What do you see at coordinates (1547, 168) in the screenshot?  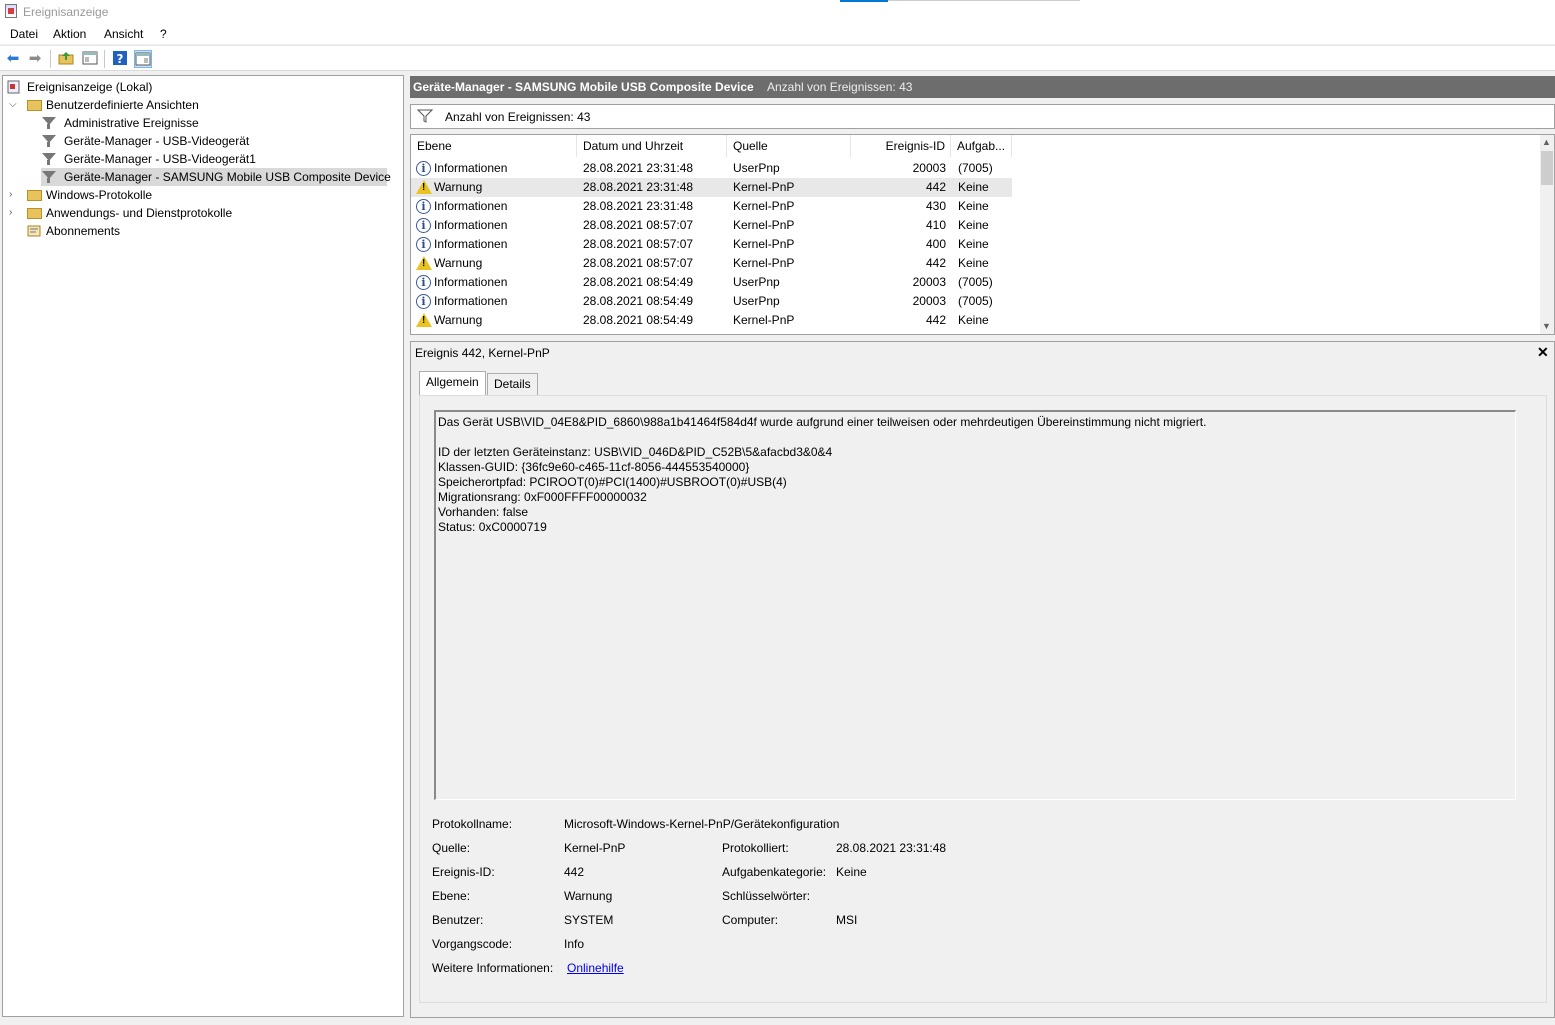 I see `scrollbar-thumb` at bounding box center [1547, 168].